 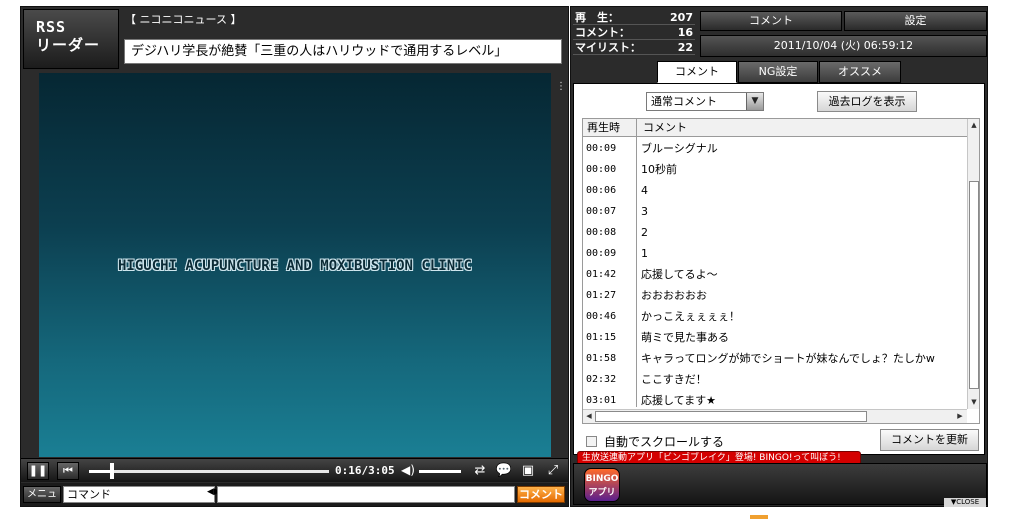 I want to click on comment-row: 00:06 4, so click(x=775, y=190).